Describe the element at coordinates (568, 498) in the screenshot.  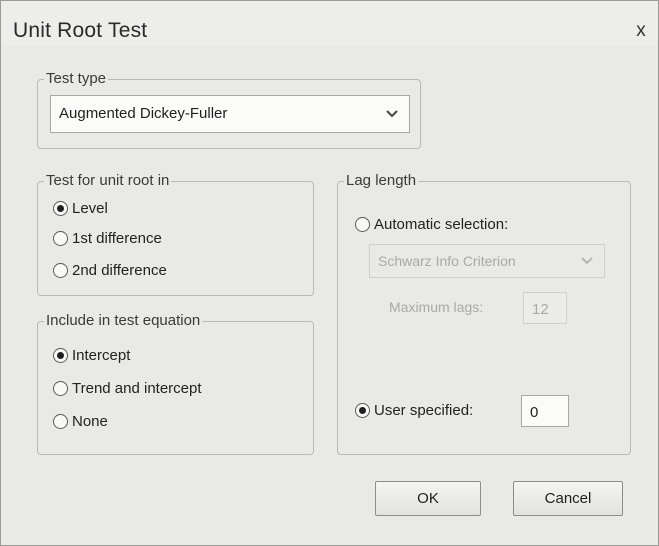
I see `cancel-button: Cancel` at that location.